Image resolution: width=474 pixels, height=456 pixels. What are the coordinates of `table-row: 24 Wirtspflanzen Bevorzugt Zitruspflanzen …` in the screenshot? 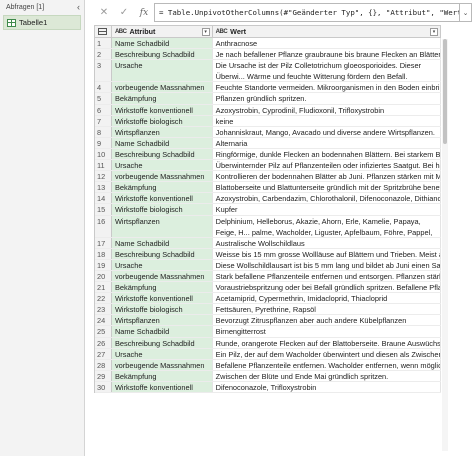 It's located at (268, 321).